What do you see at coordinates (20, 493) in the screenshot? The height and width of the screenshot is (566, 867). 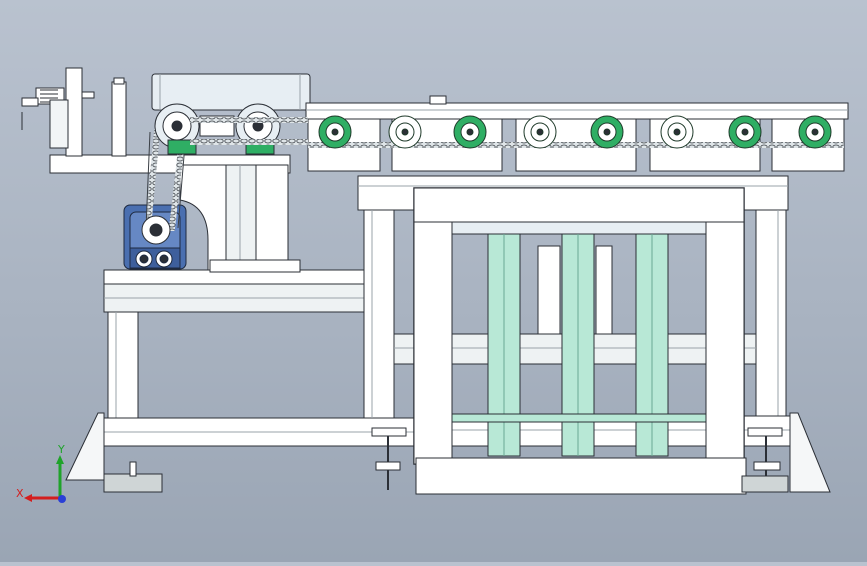 I see `x-axis-label: X` at bounding box center [20, 493].